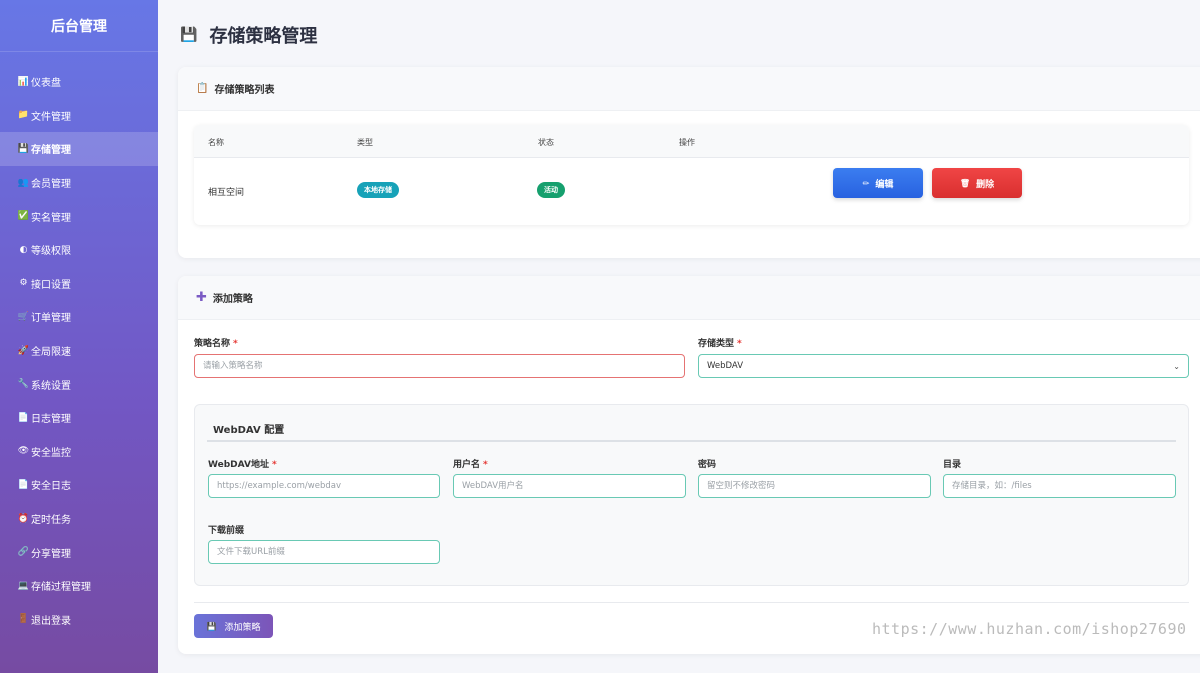  Describe the element at coordinates (51, 353) in the screenshot. I see `sidebar-item-label: 全局限速` at that location.